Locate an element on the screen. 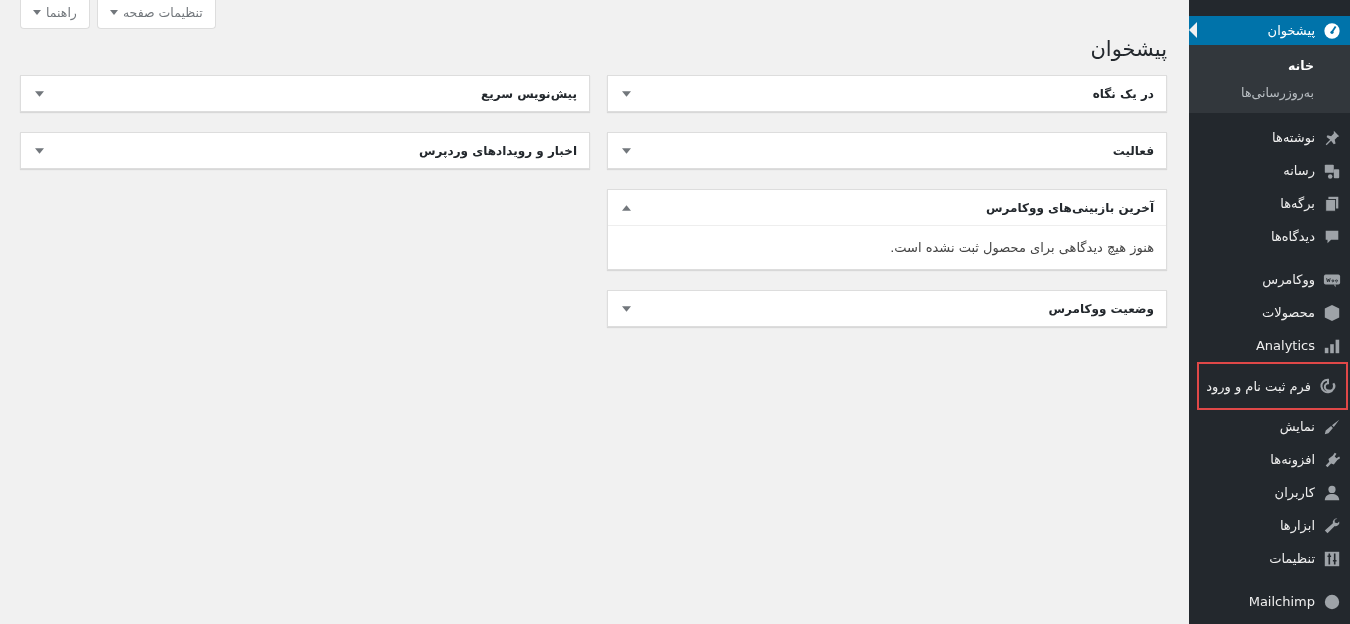  wrench-icon is located at coordinates (1332, 525).